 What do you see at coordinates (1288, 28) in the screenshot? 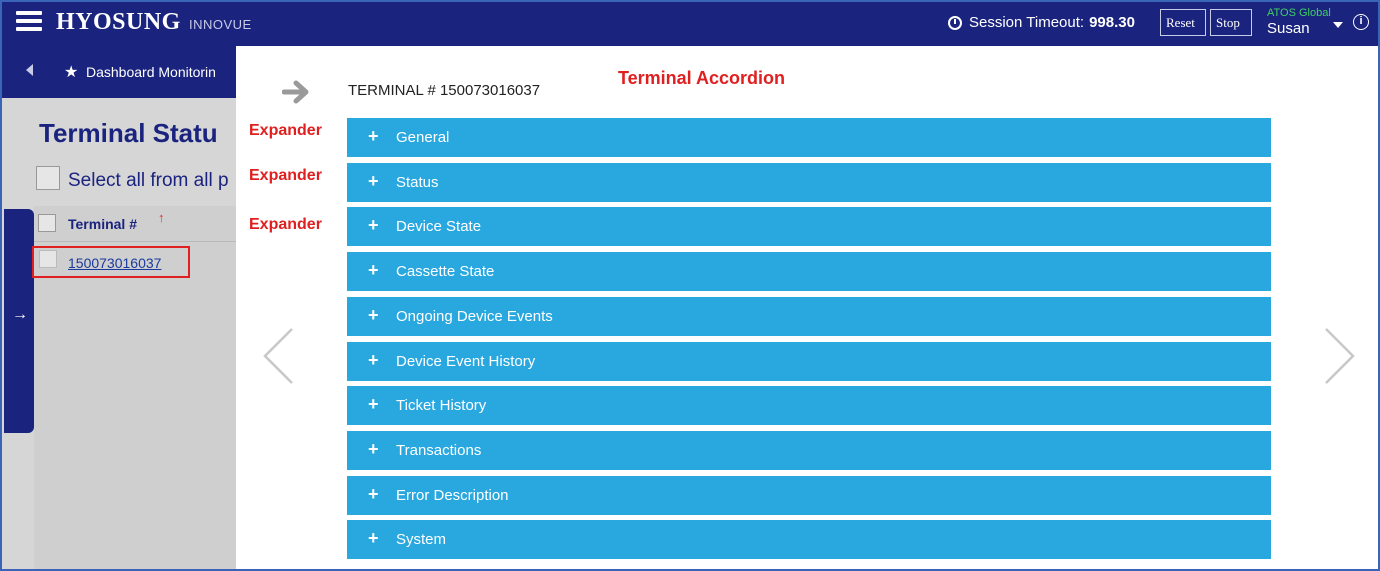
I see `user-name: Susan` at bounding box center [1288, 28].